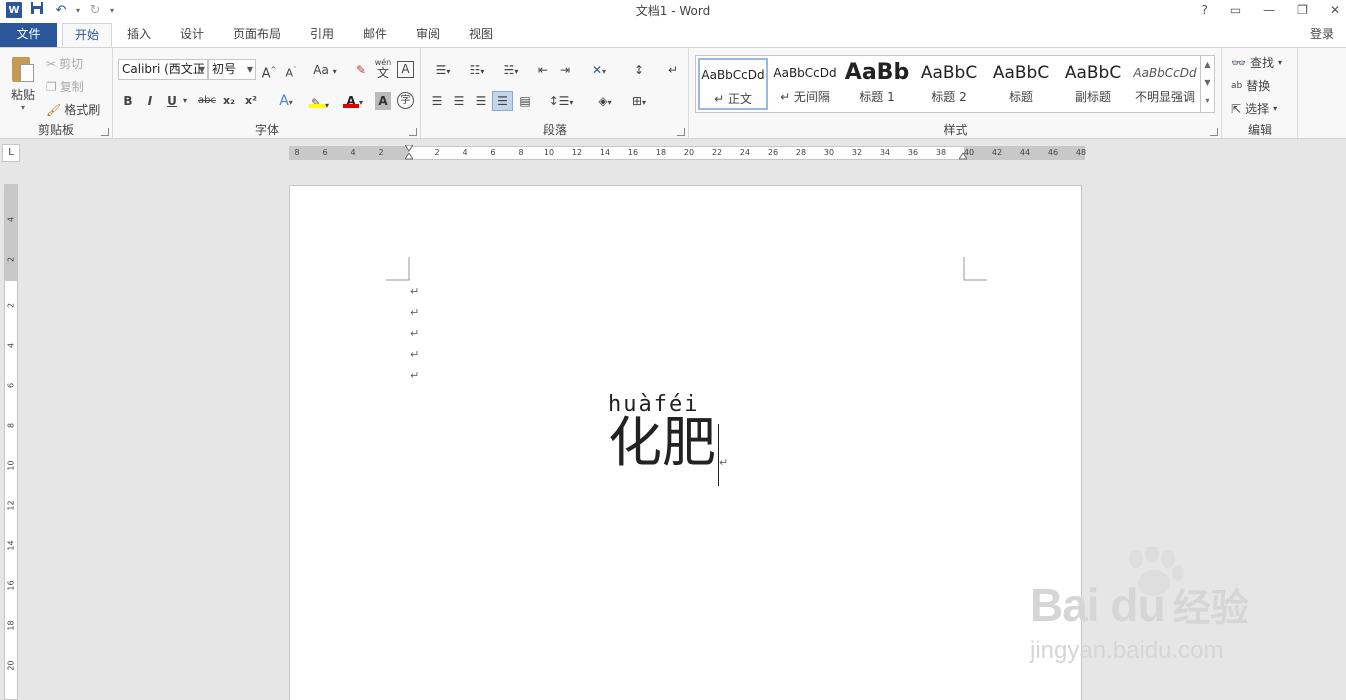  I want to click on ruler-tick-label: 22, so click(717, 152).